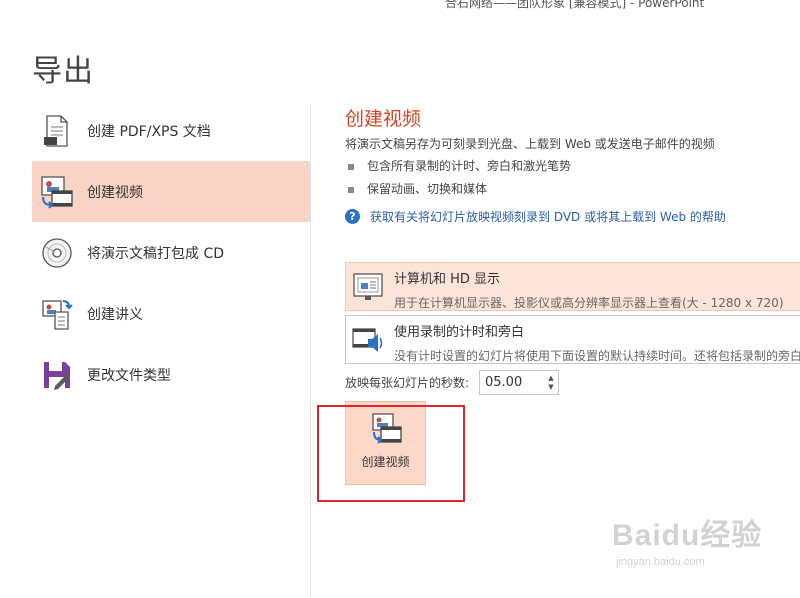 The width and height of the screenshot is (800, 598). Describe the element at coordinates (575, 5) in the screenshot. I see `window-title: 合石网络——团队形象 [兼容模式] - PowerPoint` at that location.